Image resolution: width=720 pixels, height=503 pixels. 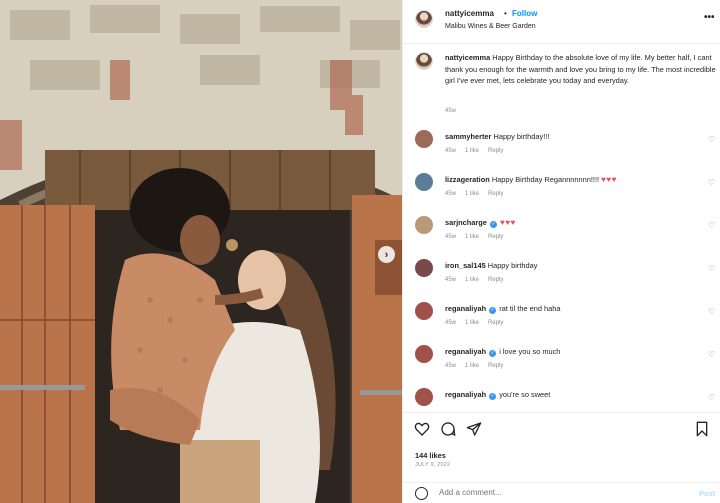 I want to click on emoji-icon, so click(x=421, y=493).